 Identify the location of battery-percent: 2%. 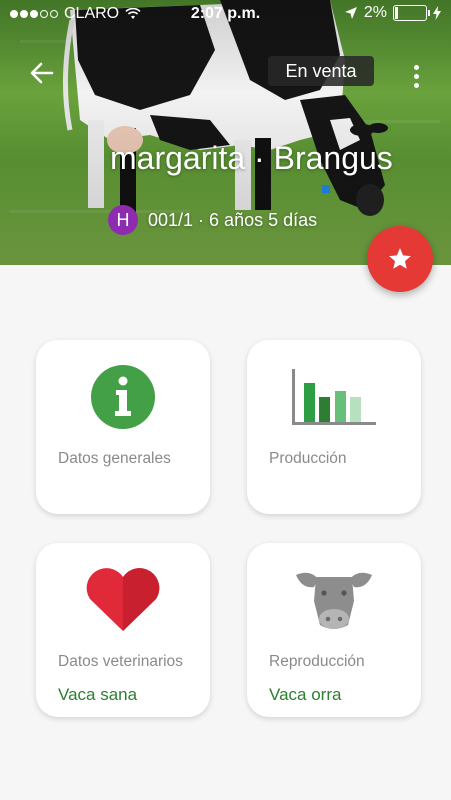
(375, 12).